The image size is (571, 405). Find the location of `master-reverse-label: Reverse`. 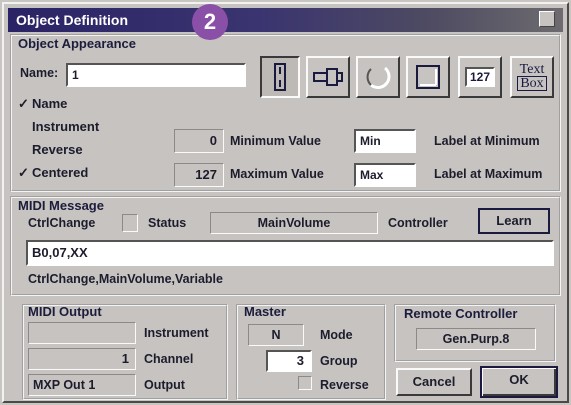

master-reverse-label: Reverse is located at coordinates (344, 385).